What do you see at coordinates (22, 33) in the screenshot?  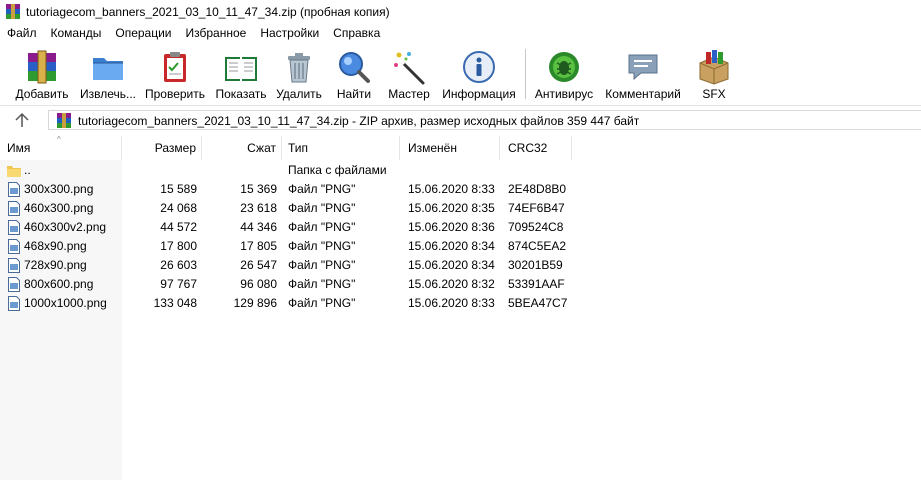 I see `menu-file: Файл` at bounding box center [22, 33].